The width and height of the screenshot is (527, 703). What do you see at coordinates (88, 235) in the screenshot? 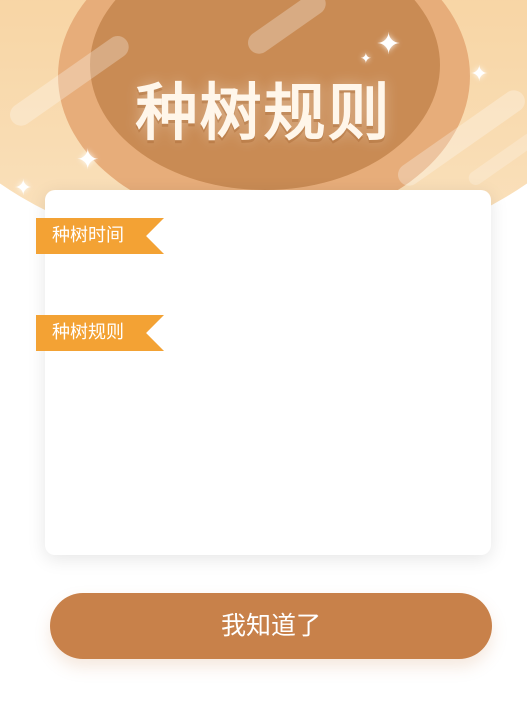
I see `section-label: 种树时间` at bounding box center [88, 235].